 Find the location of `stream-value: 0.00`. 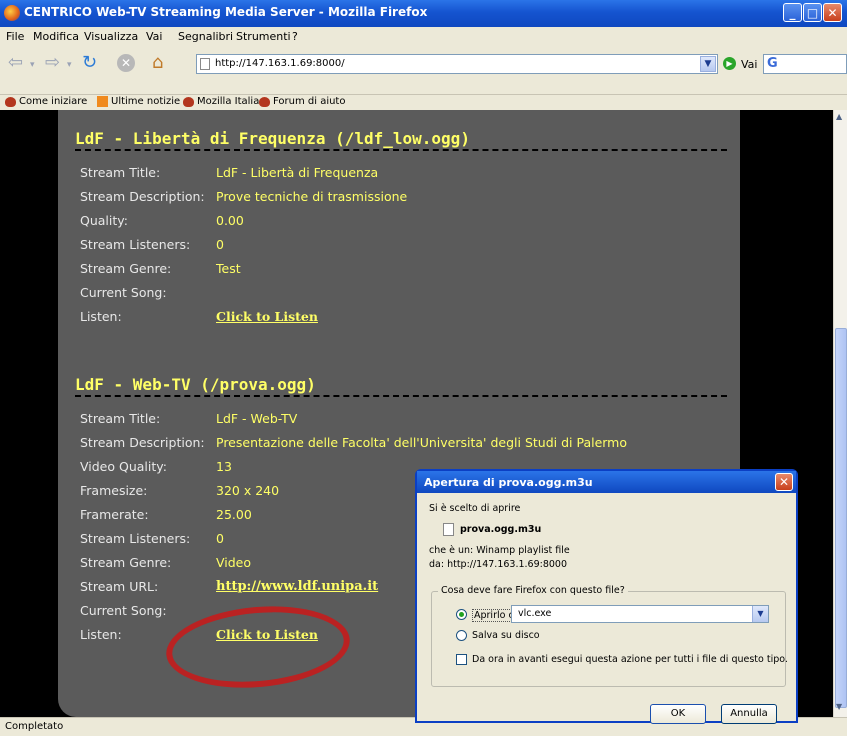

stream-value: 0.00 is located at coordinates (230, 220).